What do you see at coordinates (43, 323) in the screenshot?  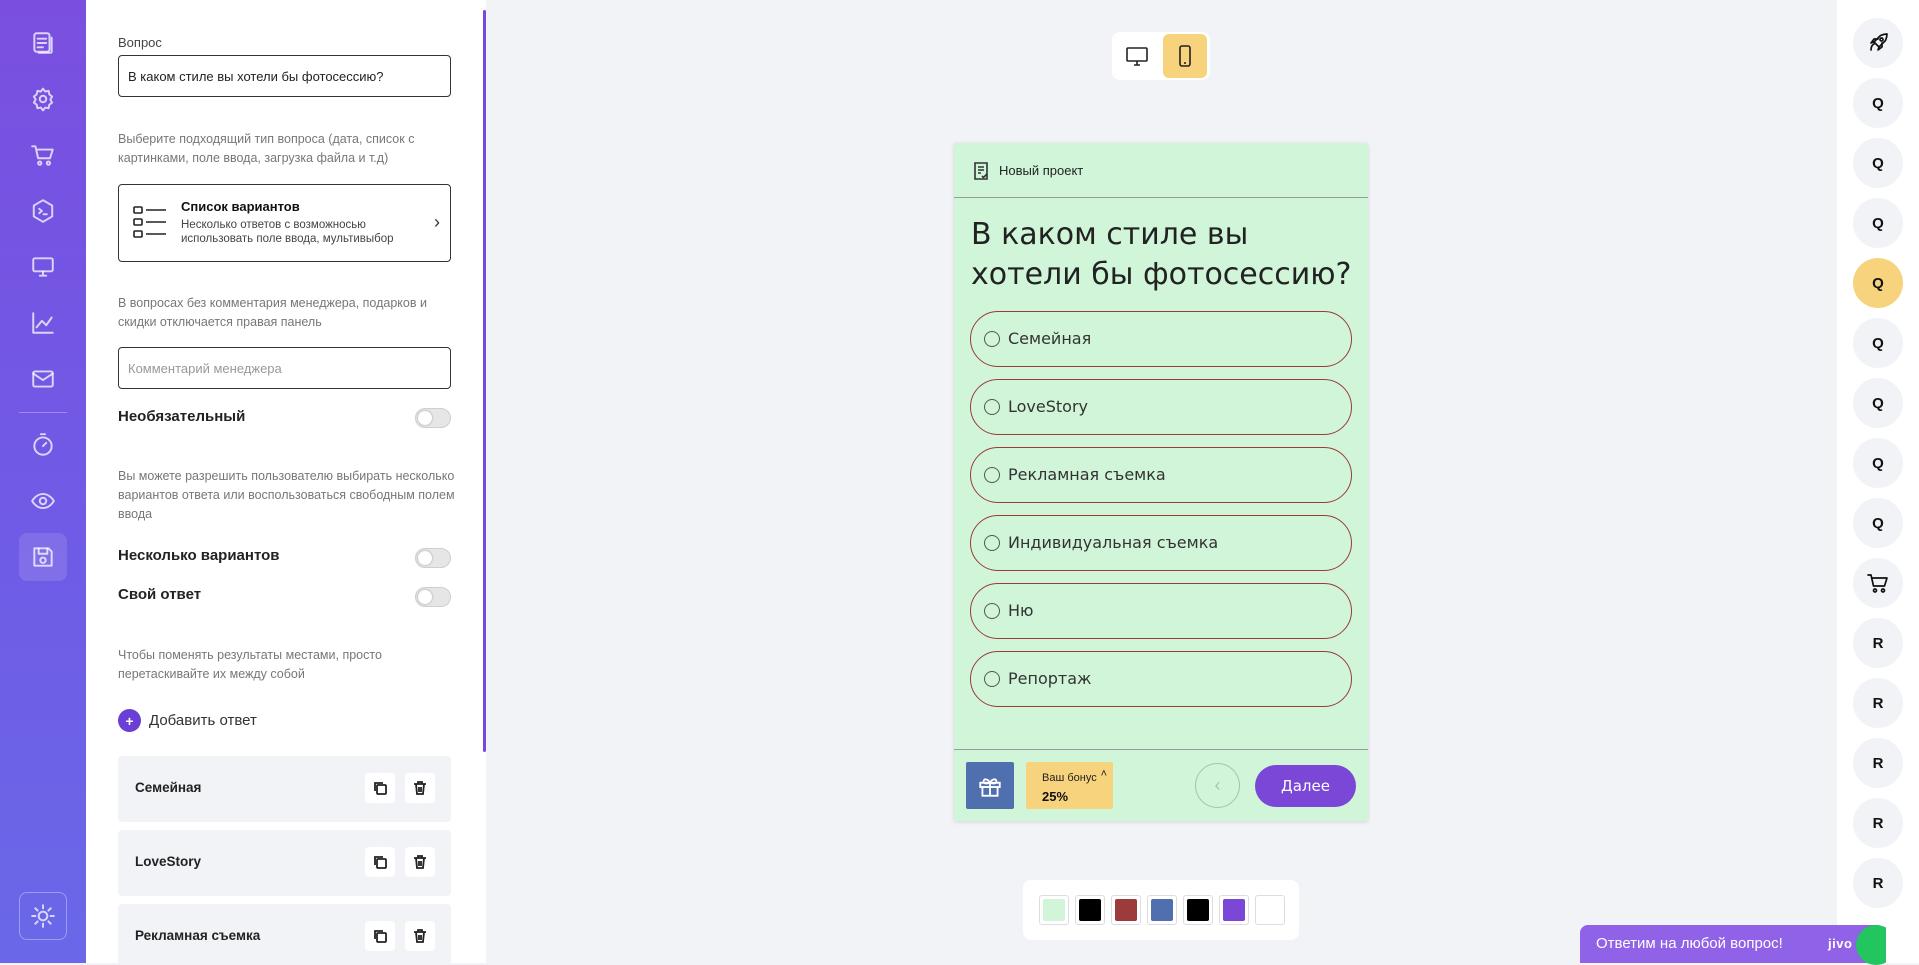 I see `analytics-icon` at bounding box center [43, 323].